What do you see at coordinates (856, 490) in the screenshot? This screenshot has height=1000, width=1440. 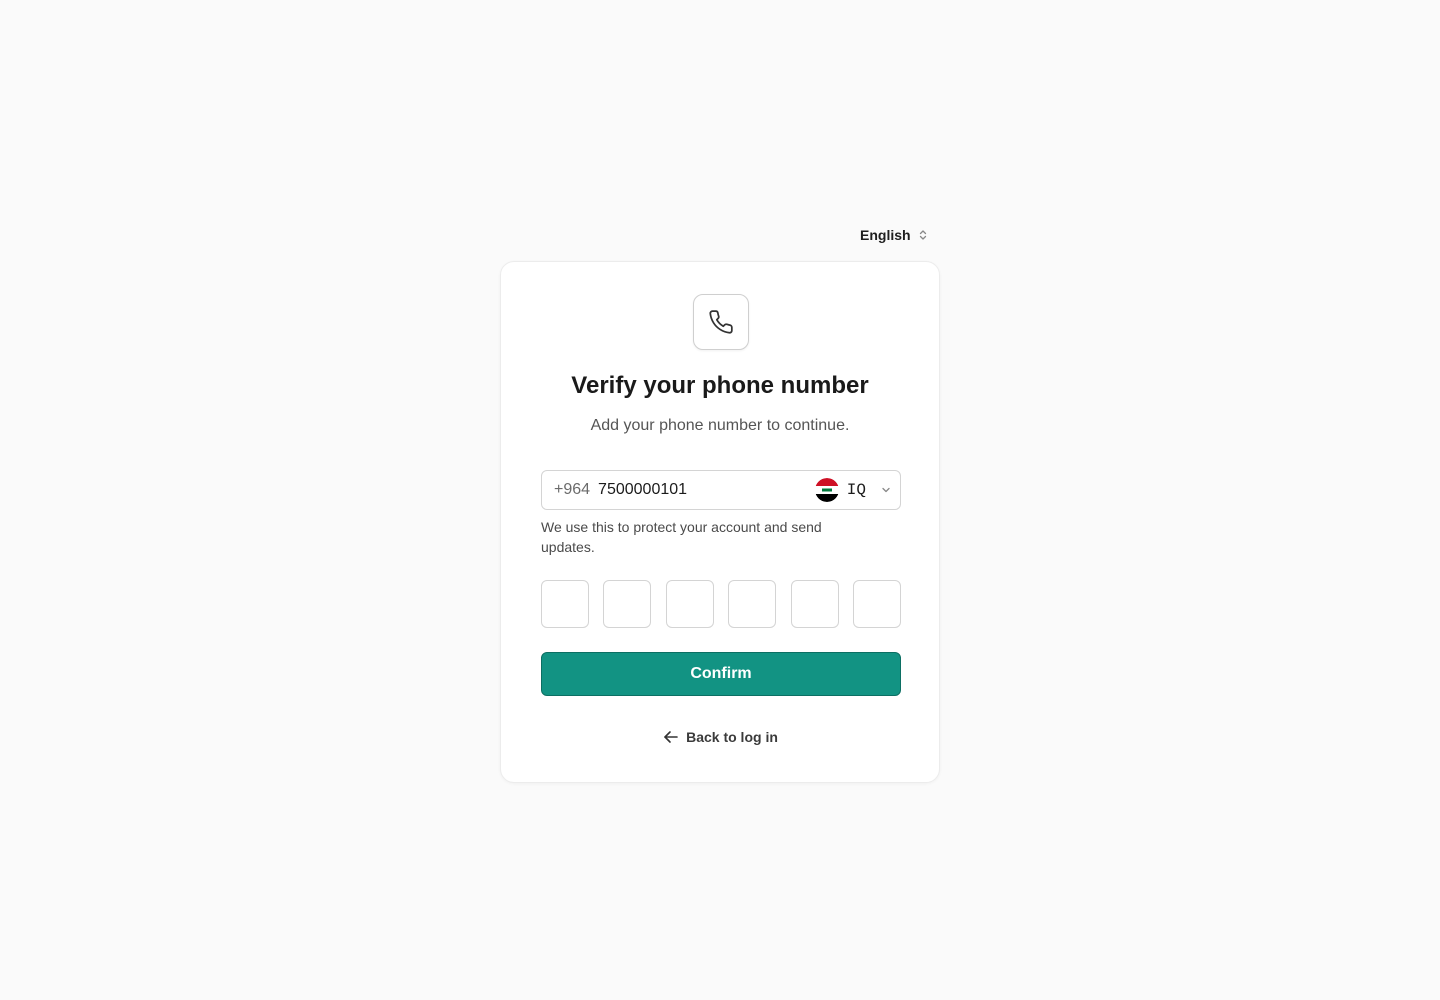 I see `country-code: IQ` at bounding box center [856, 490].